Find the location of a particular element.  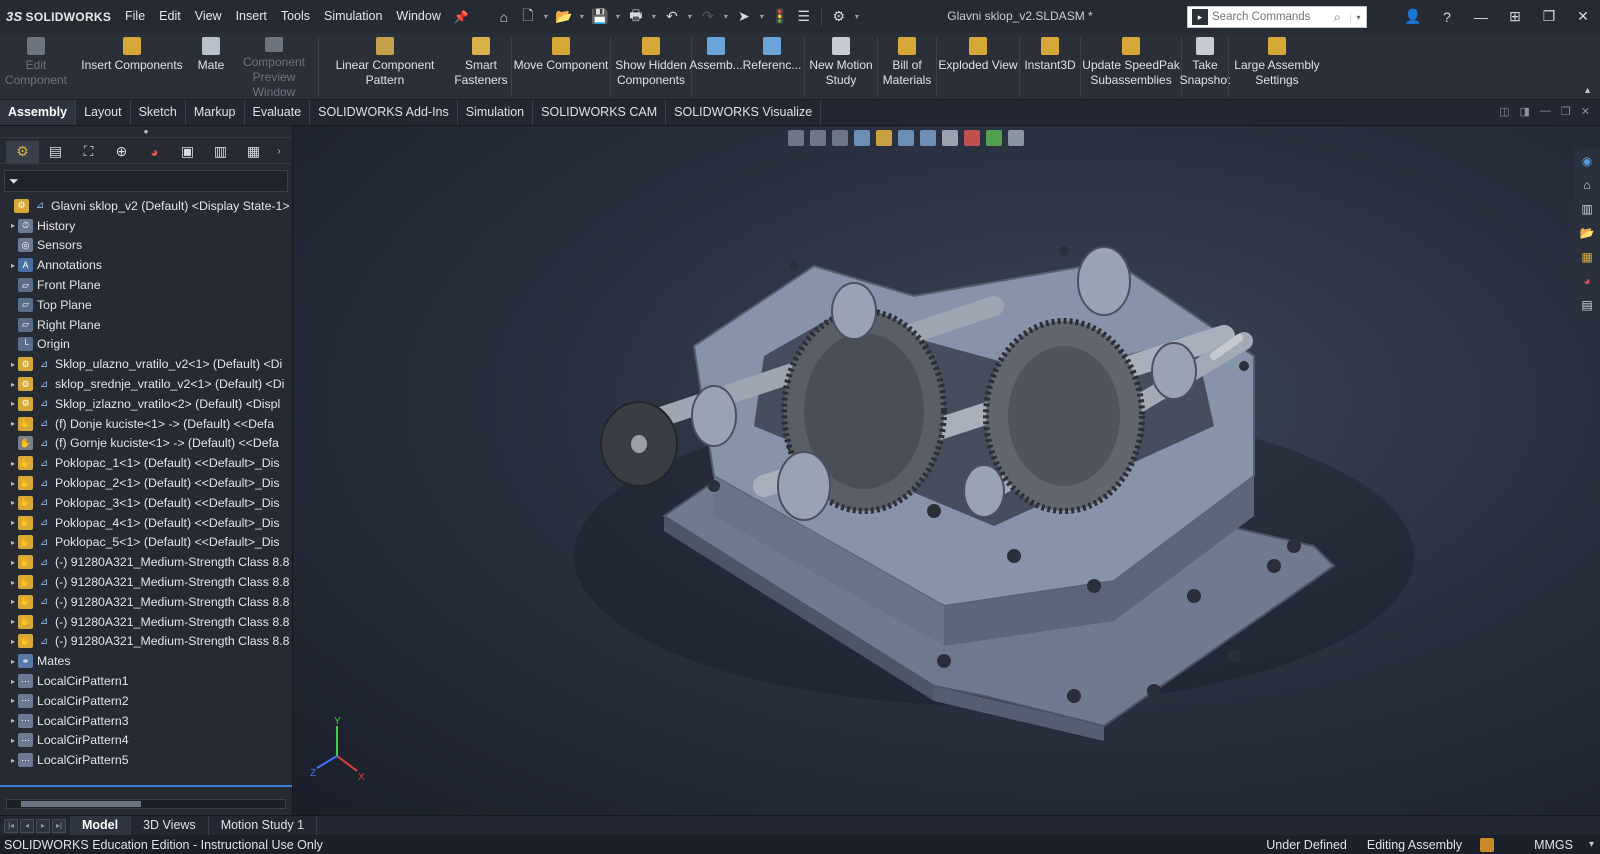

appearances-icon: ◕ is located at coordinates (1587, 281).